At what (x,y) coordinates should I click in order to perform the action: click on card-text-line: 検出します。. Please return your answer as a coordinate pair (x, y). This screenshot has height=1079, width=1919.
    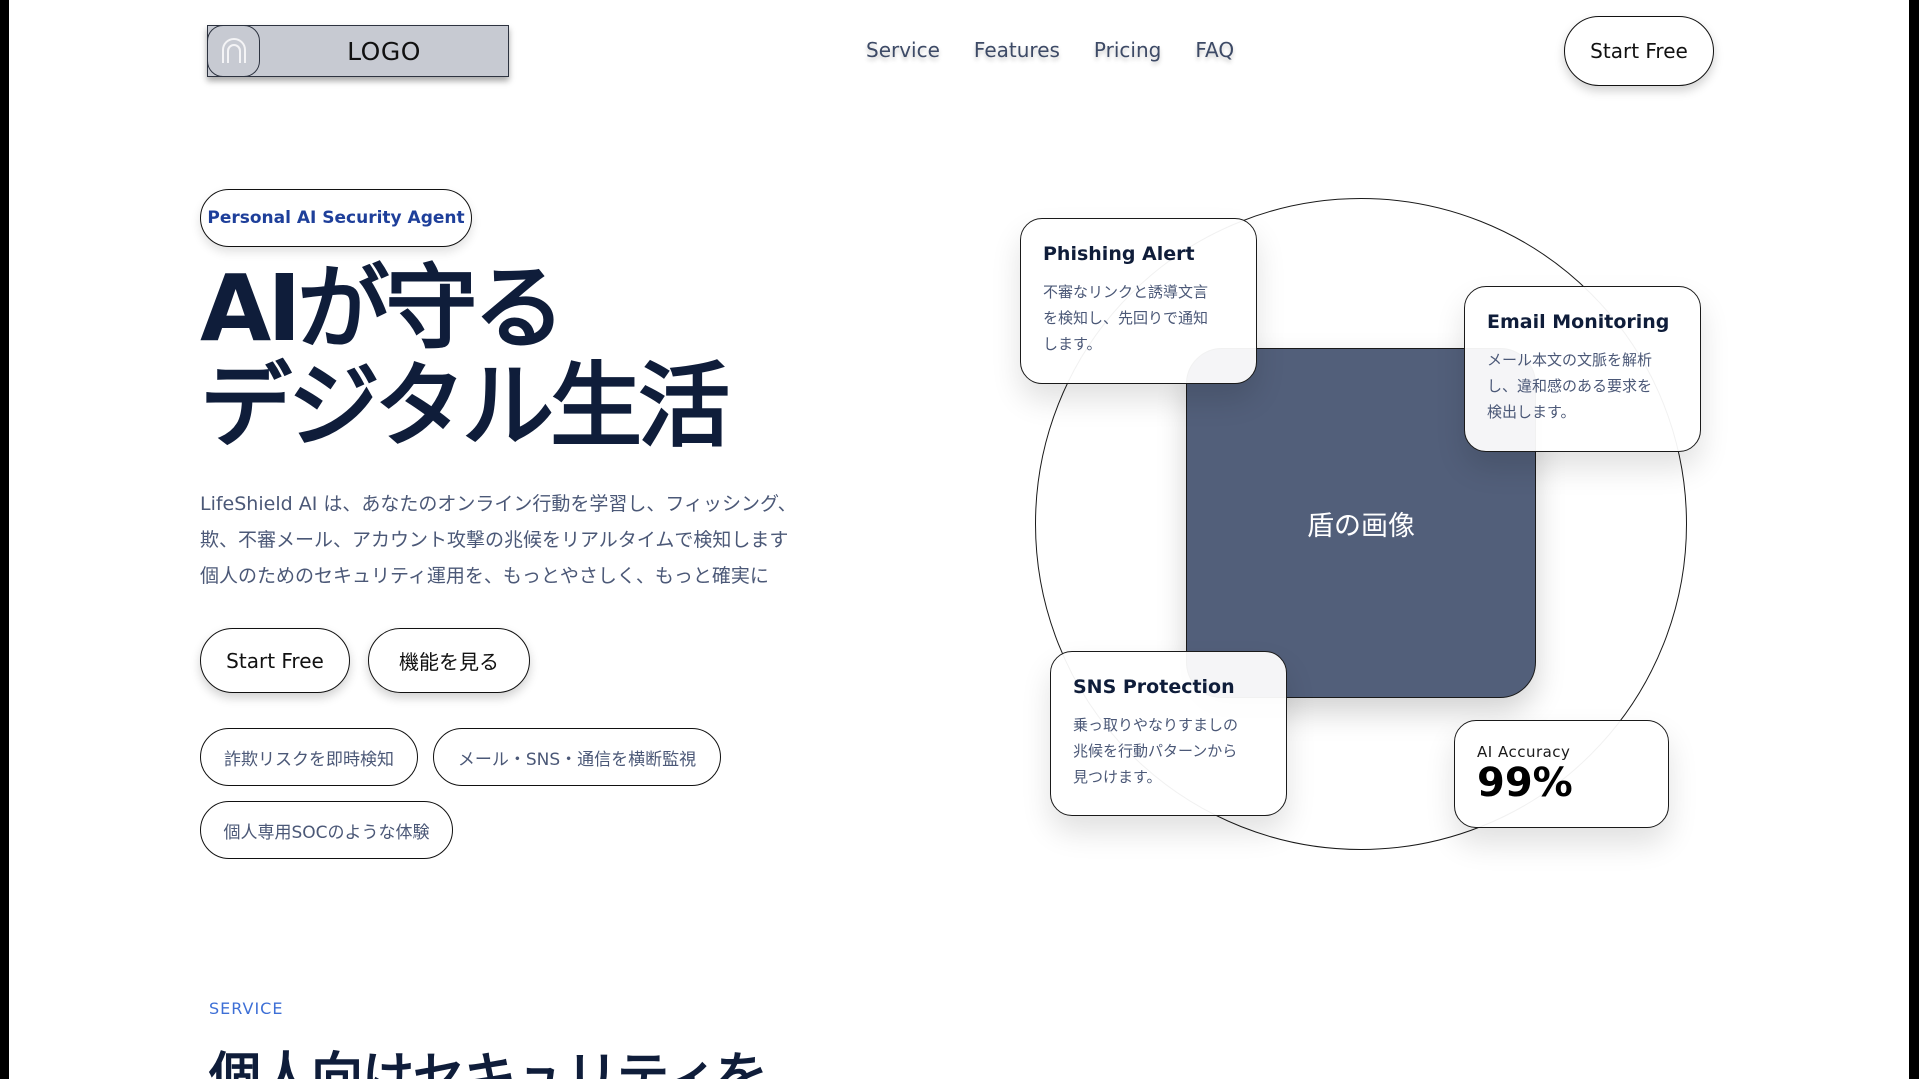
    Looking at the image, I should click on (1531, 412).